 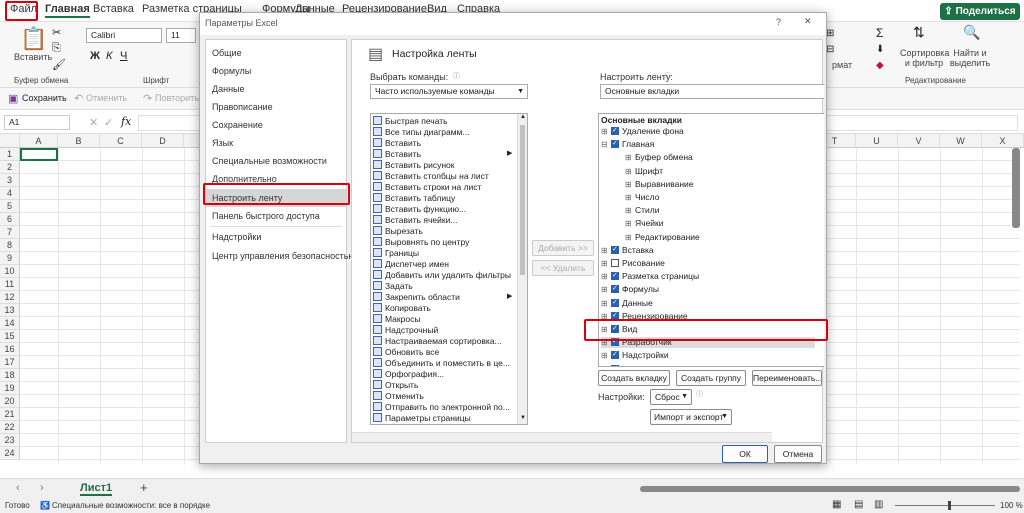 I want to click on command-item: Выровнять по центру, so click(x=421, y=242).